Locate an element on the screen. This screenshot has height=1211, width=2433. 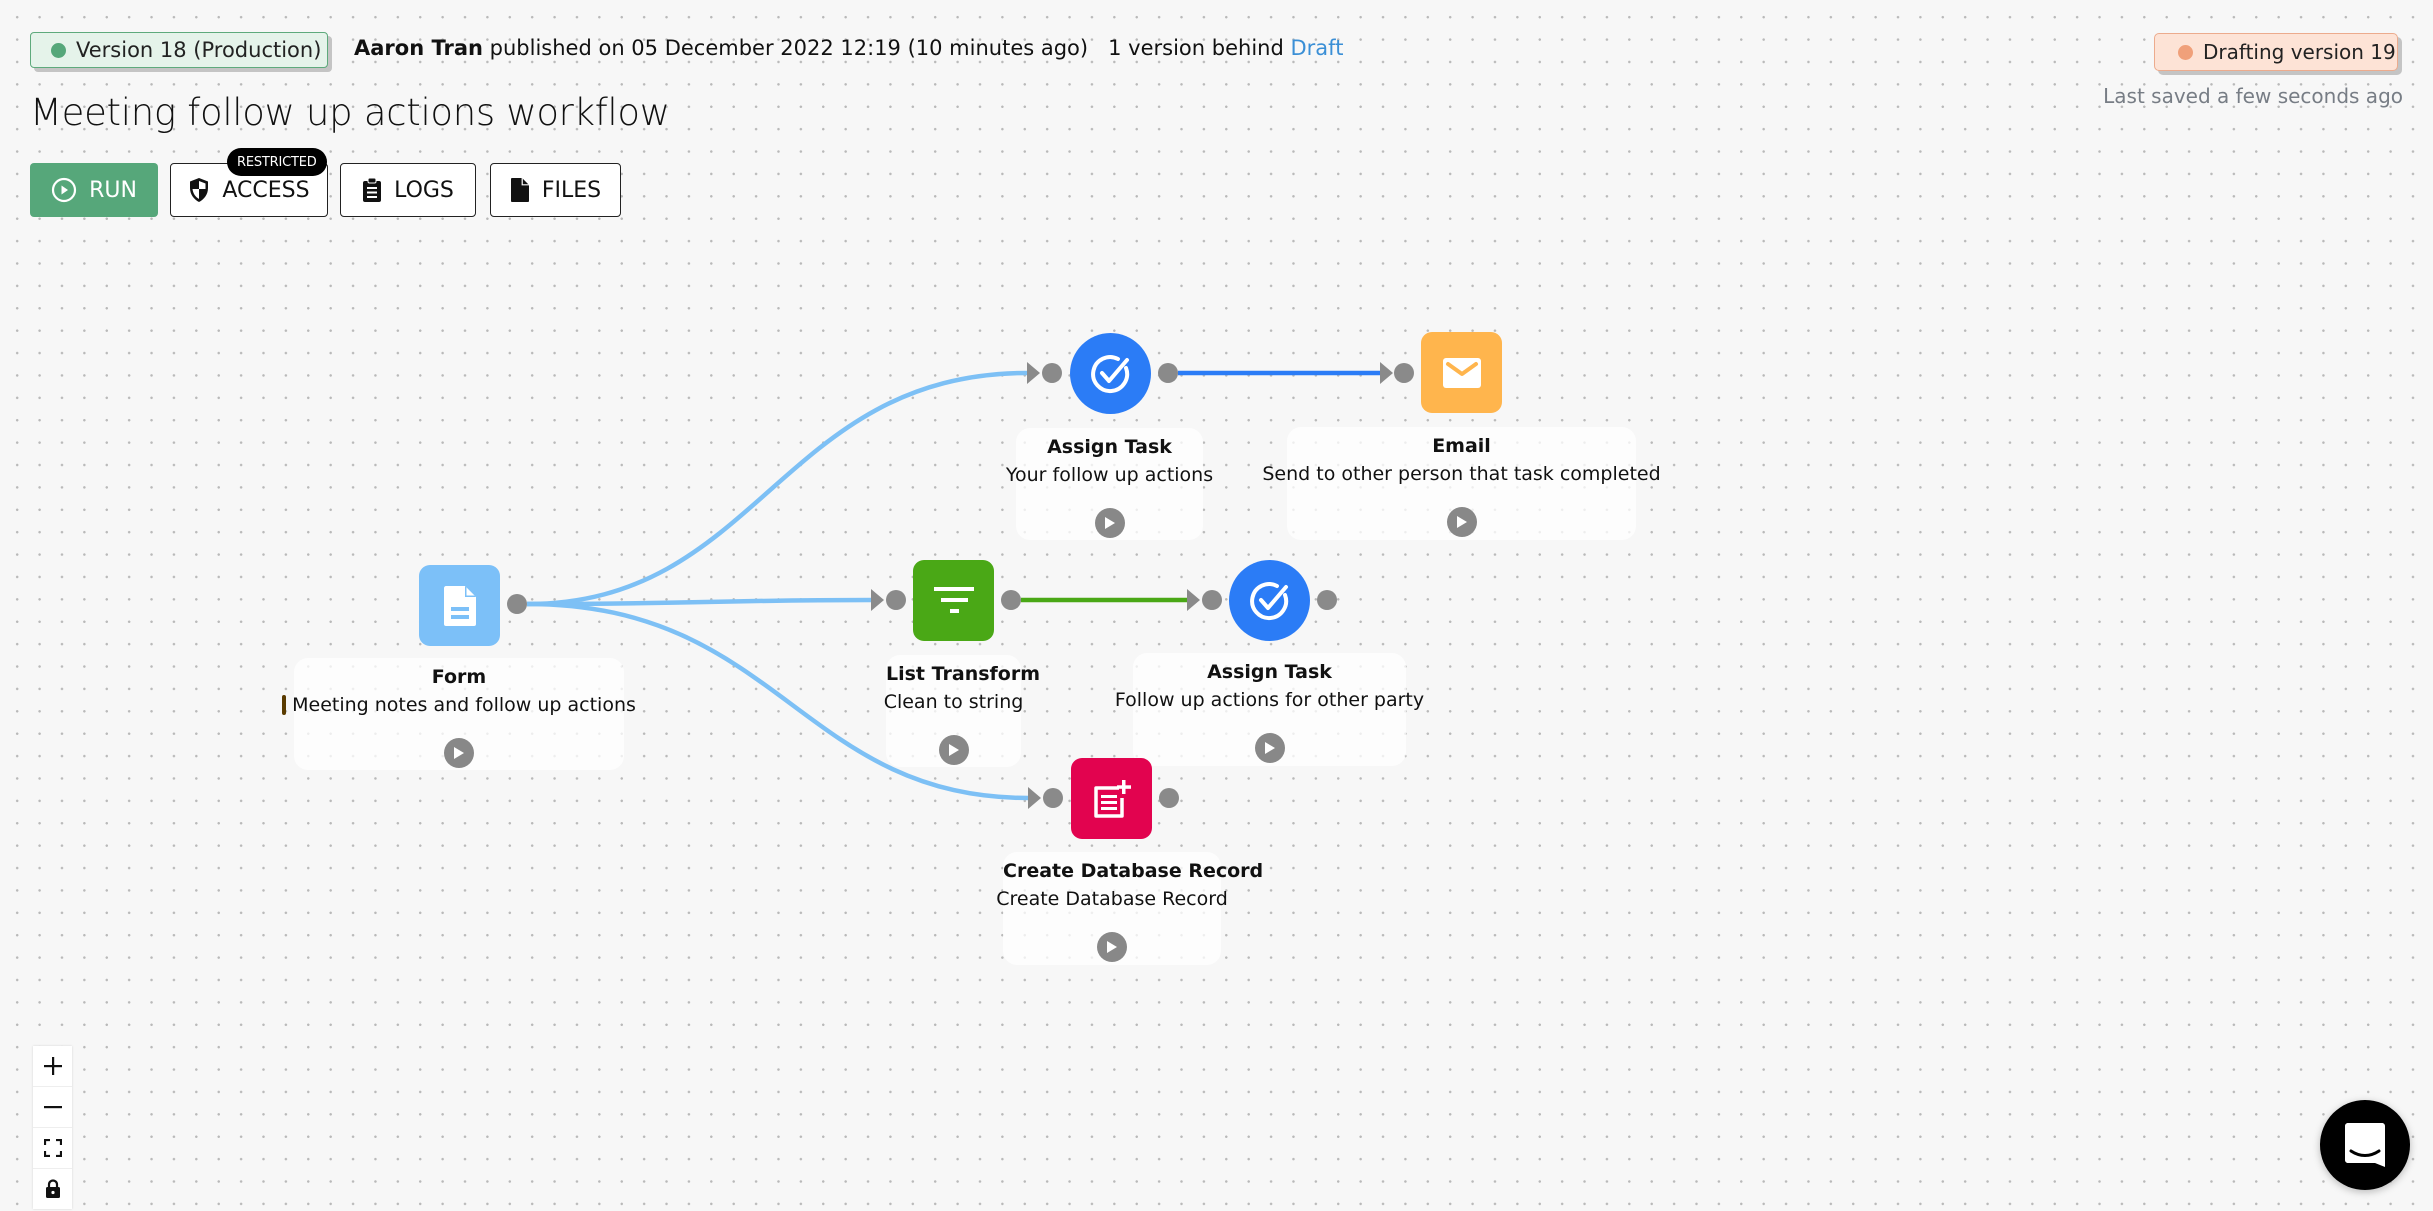
envelope-icon is located at coordinates (1461, 372).